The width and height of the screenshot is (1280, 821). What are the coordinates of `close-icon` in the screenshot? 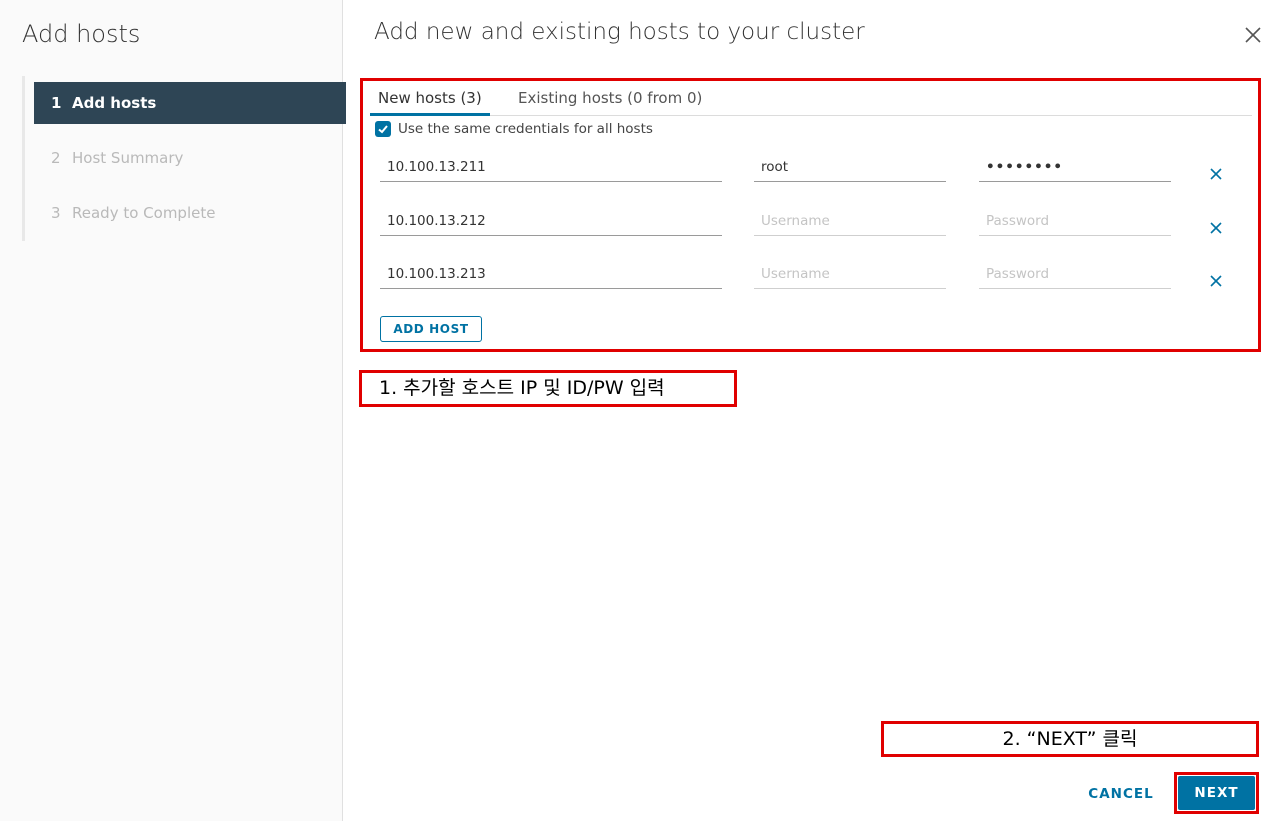 It's located at (1253, 35).